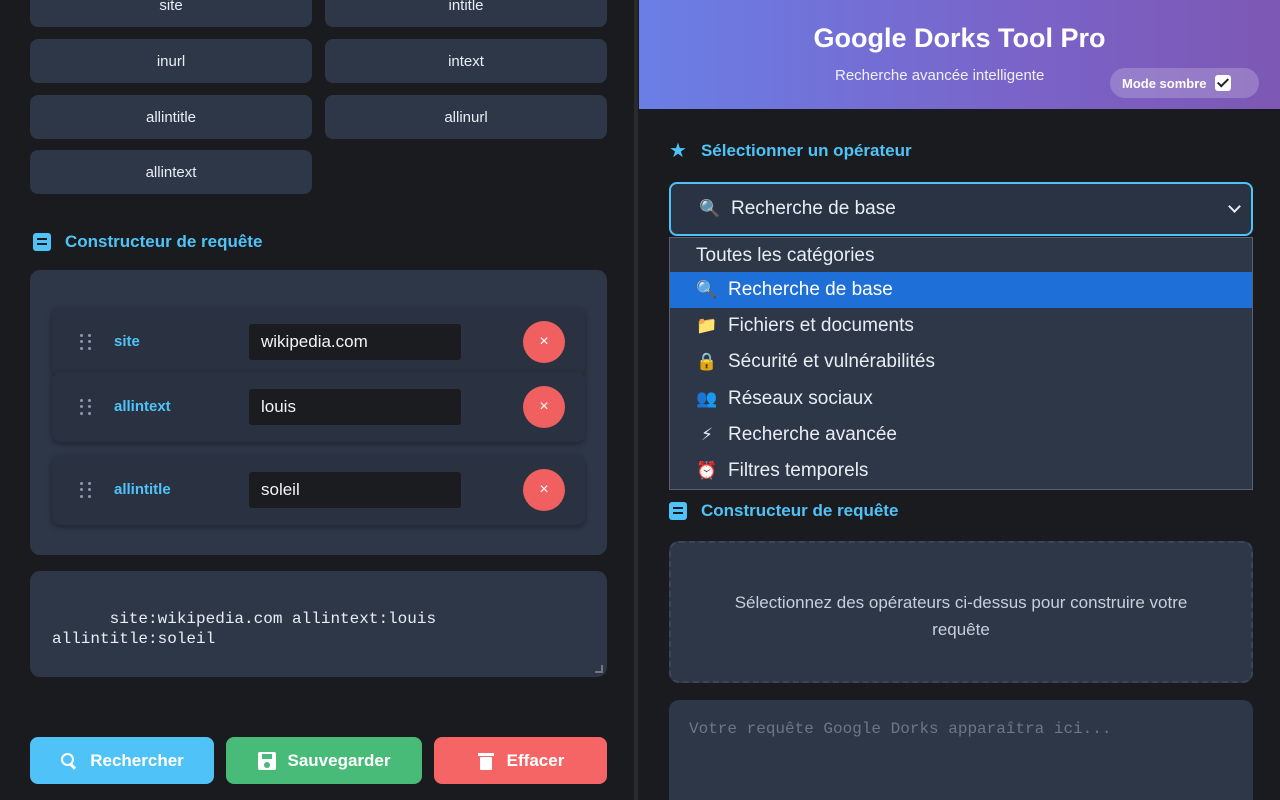 The width and height of the screenshot is (1280, 800). Describe the element at coordinates (636, 400) in the screenshot. I see `left-scrollbar` at that location.